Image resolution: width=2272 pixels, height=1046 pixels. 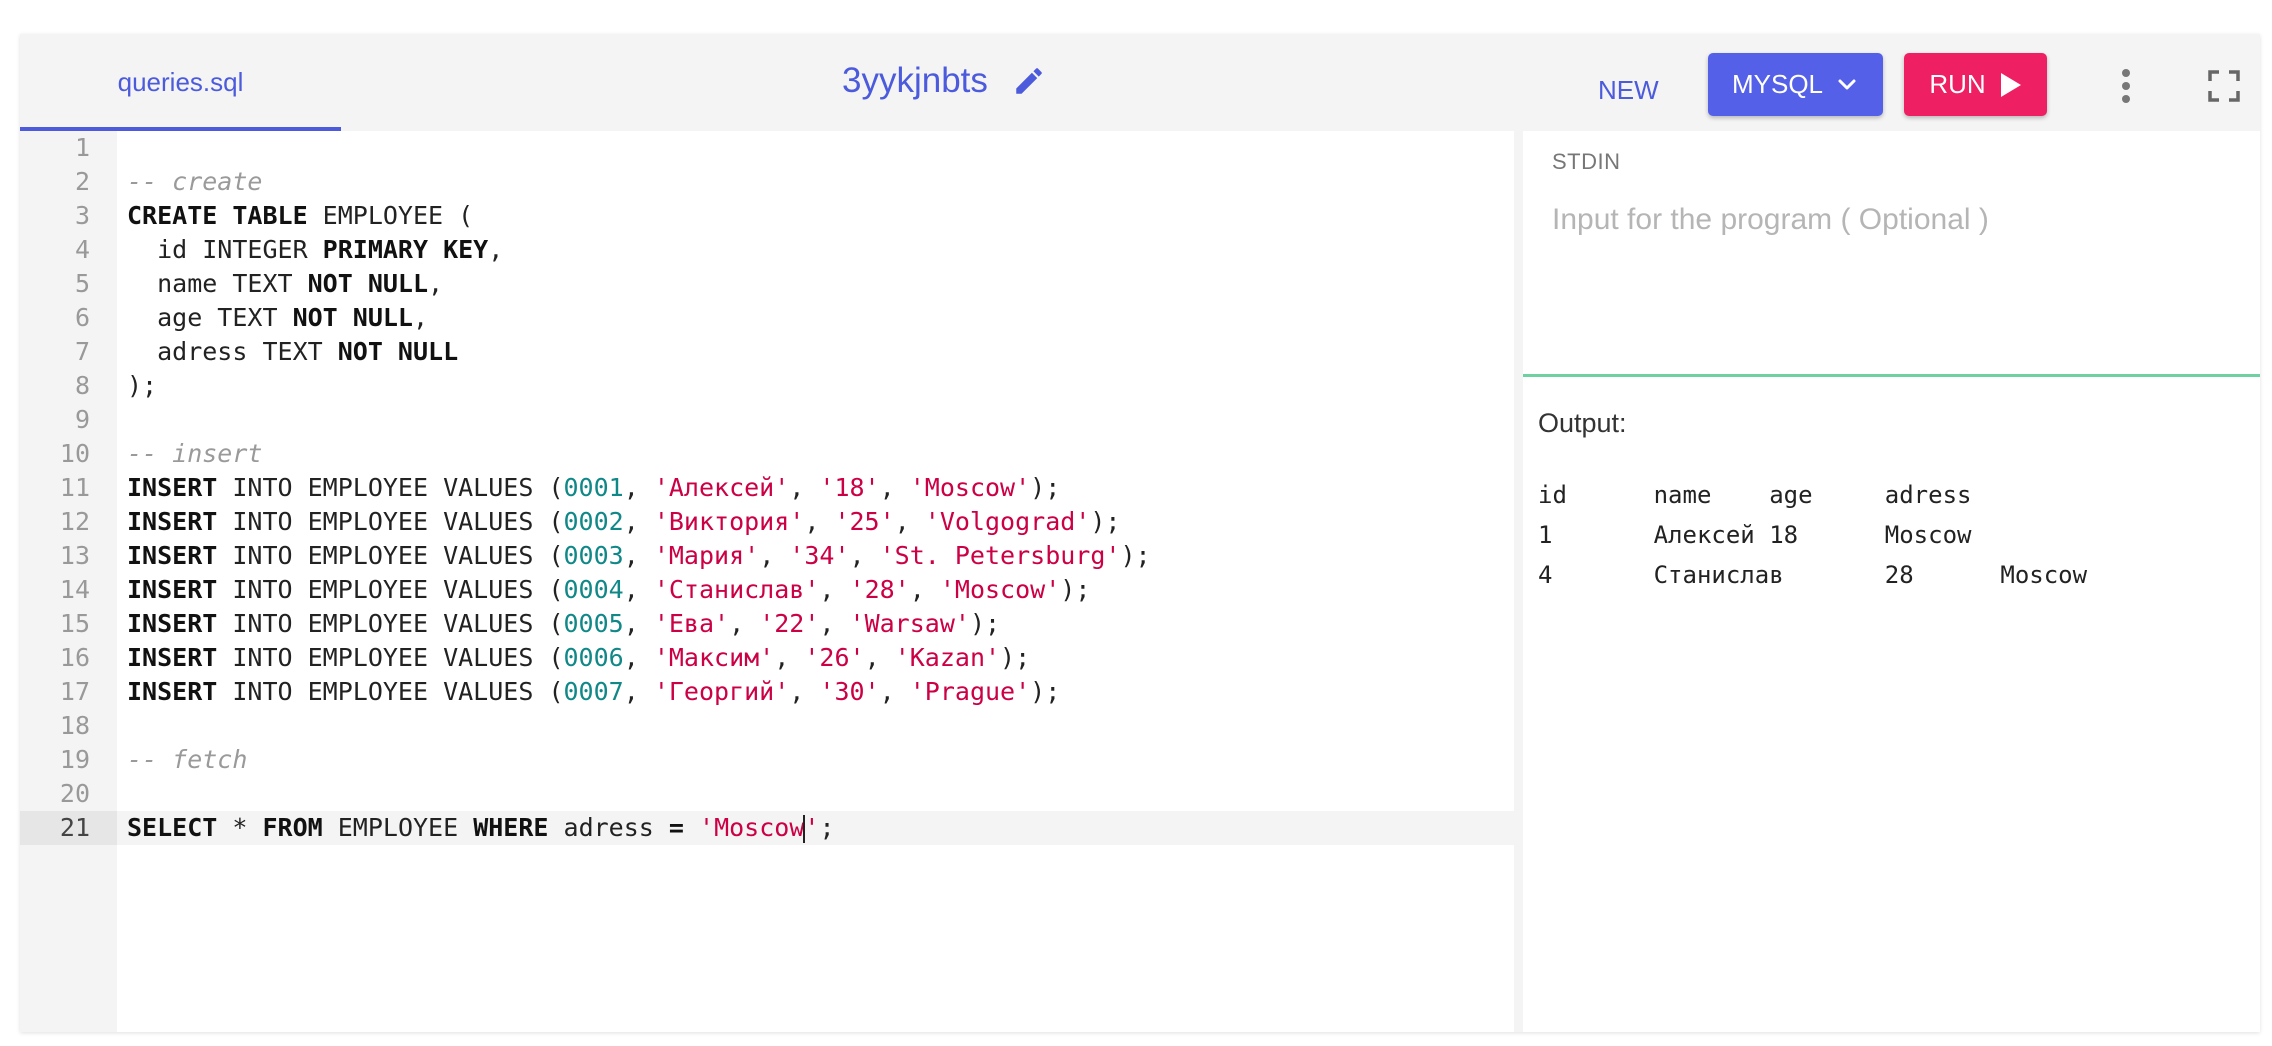 What do you see at coordinates (706, 555) in the screenshot?
I see `code-token: 'Мария'` at bounding box center [706, 555].